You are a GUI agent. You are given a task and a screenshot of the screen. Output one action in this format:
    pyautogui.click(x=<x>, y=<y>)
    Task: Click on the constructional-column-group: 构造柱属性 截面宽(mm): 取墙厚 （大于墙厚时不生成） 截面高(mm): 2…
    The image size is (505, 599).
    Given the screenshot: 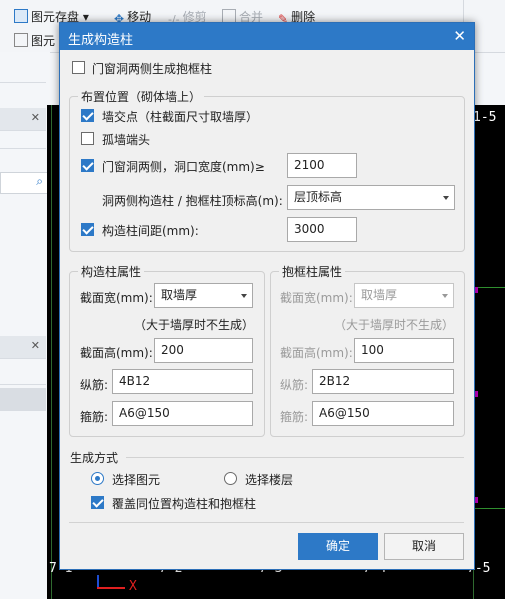 What is the action you would take?
    pyautogui.click(x=167, y=350)
    